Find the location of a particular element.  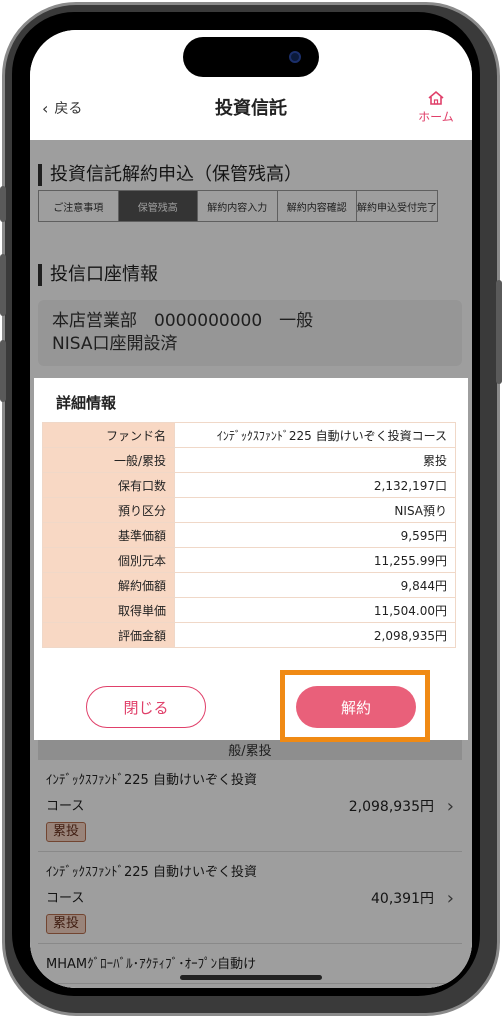

detail-label: 基準価額 is located at coordinates (108, 535).